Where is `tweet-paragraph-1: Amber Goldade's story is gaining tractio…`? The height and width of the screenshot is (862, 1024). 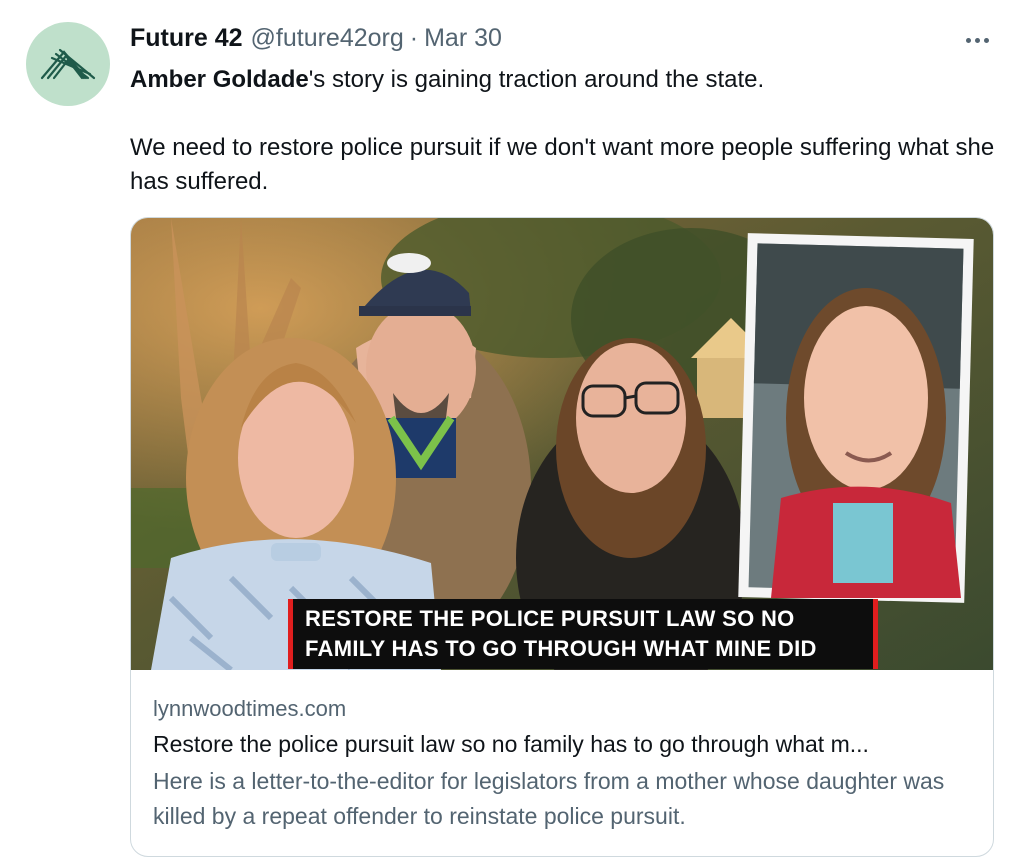
tweet-paragraph-1: Amber Goldade's story is gaining tractio… is located at coordinates (565, 80).